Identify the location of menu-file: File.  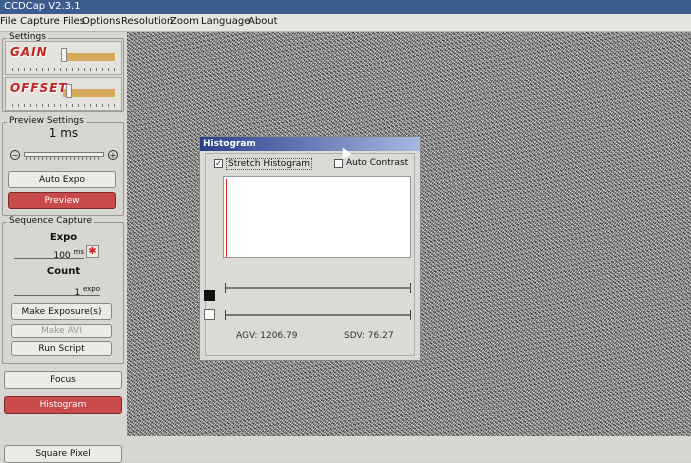
(8, 21).